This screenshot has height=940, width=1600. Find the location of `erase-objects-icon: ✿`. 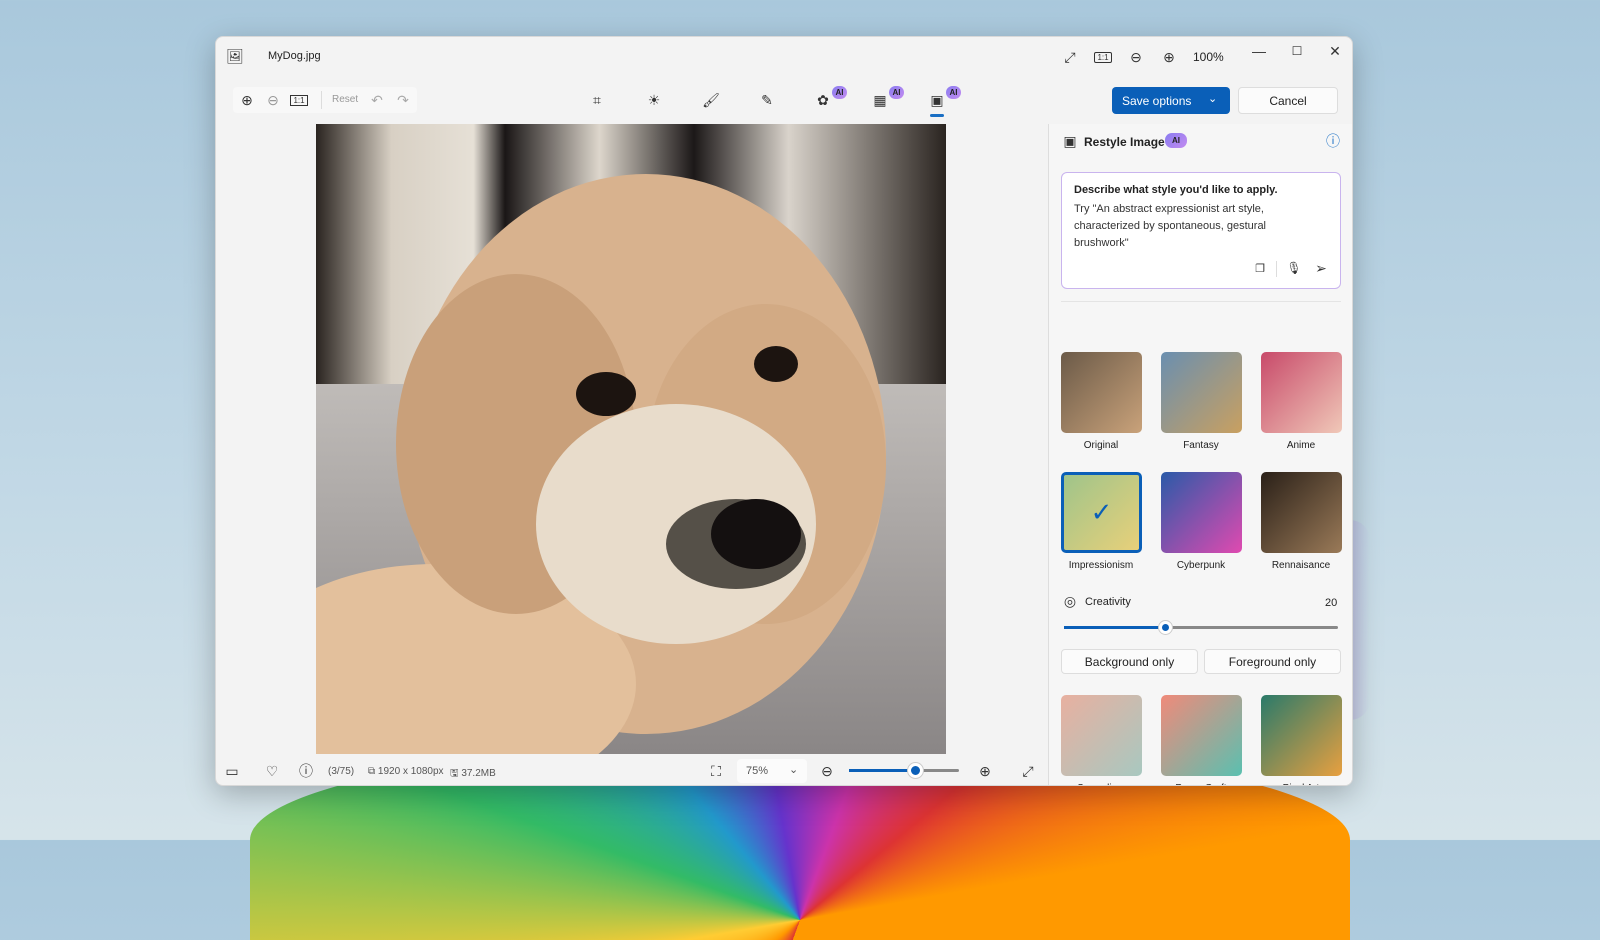

erase-objects-icon: ✿ is located at coordinates (823, 100).